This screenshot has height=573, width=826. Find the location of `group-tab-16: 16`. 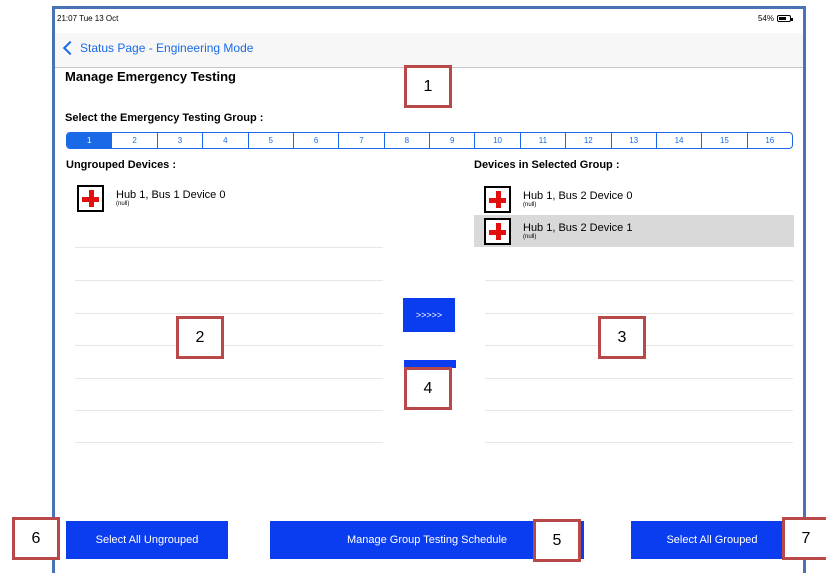

group-tab-16: 16 is located at coordinates (769, 140).